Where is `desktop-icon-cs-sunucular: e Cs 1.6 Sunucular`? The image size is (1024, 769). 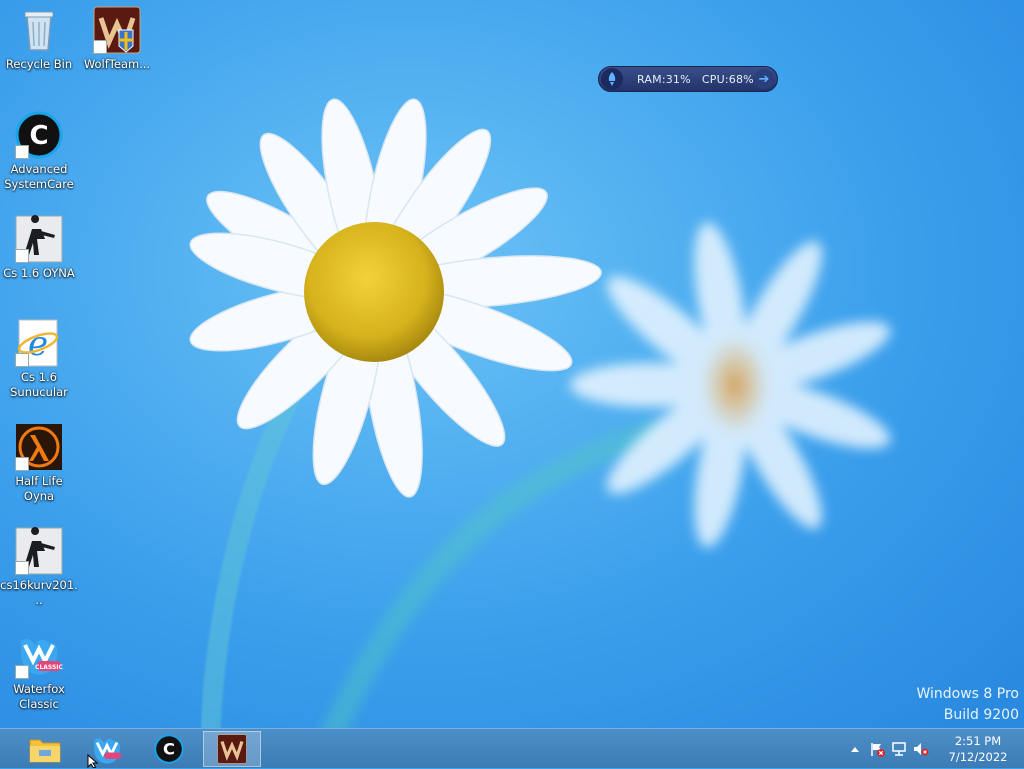 desktop-icon-cs-sunucular: e Cs 1.6 Sunucular is located at coordinates (39, 359).